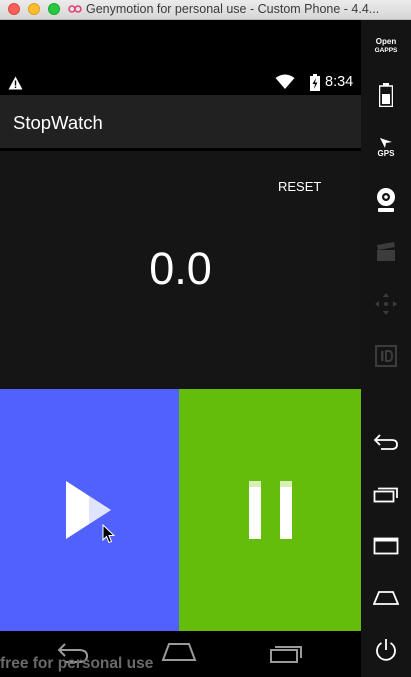  I want to click on opengapps-icon: Open GAPPS, so click(386, 46).